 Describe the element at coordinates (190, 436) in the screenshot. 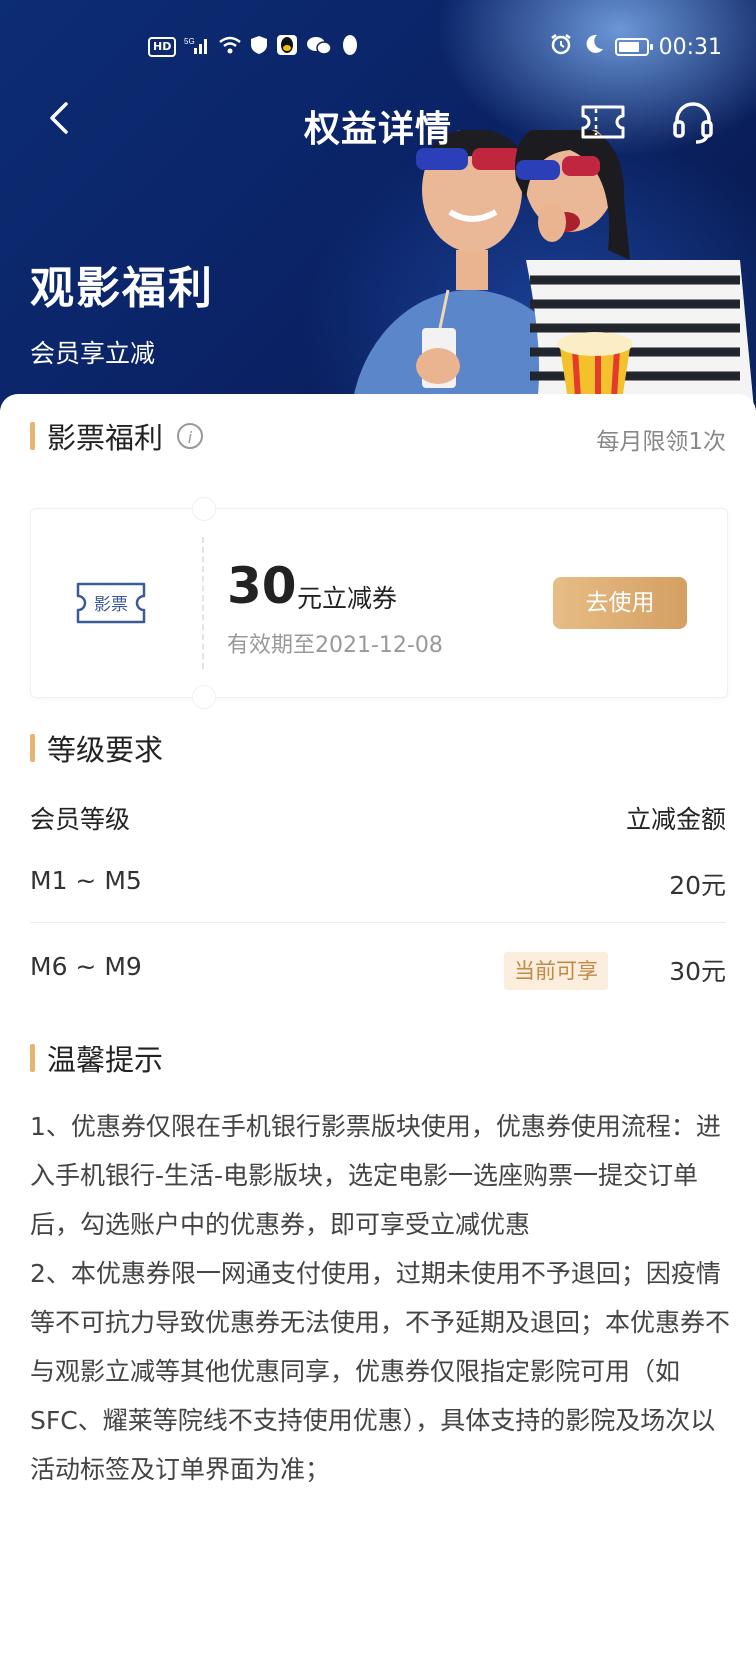

I see `info-icon: i` at that location.